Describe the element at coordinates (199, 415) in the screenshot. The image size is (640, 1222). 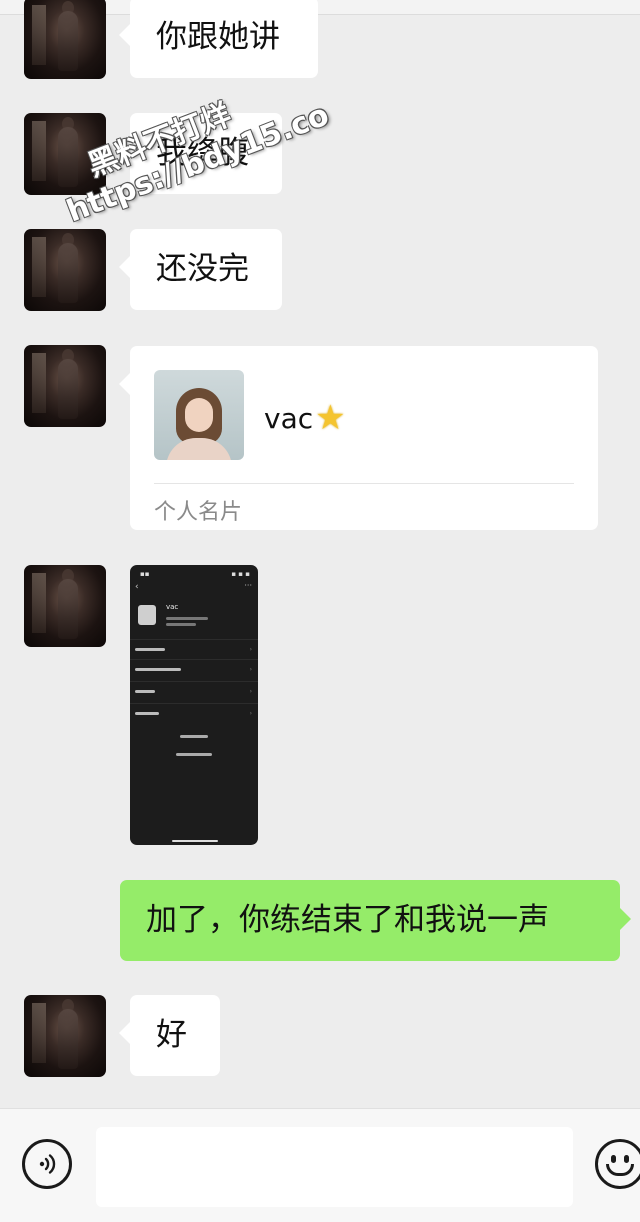
I see `card-avatar` at that location.